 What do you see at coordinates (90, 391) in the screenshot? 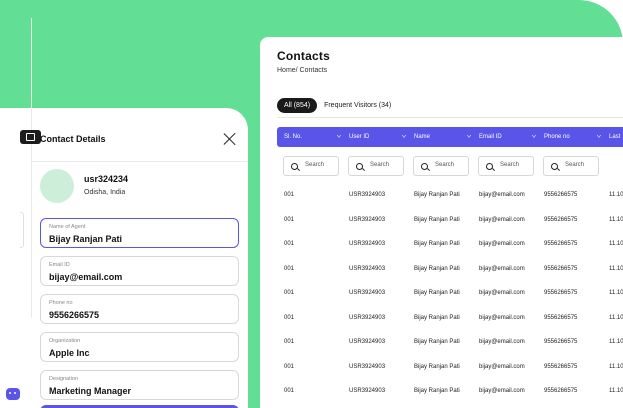
I see `field-value: Marketing Manager` at bounding box center [90, 391].